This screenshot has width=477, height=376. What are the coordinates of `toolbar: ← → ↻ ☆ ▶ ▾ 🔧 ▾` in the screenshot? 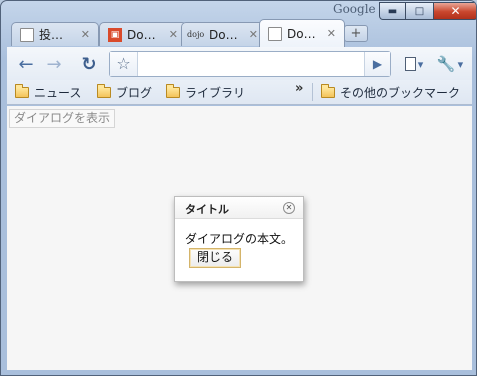 It's located at (239, 63).